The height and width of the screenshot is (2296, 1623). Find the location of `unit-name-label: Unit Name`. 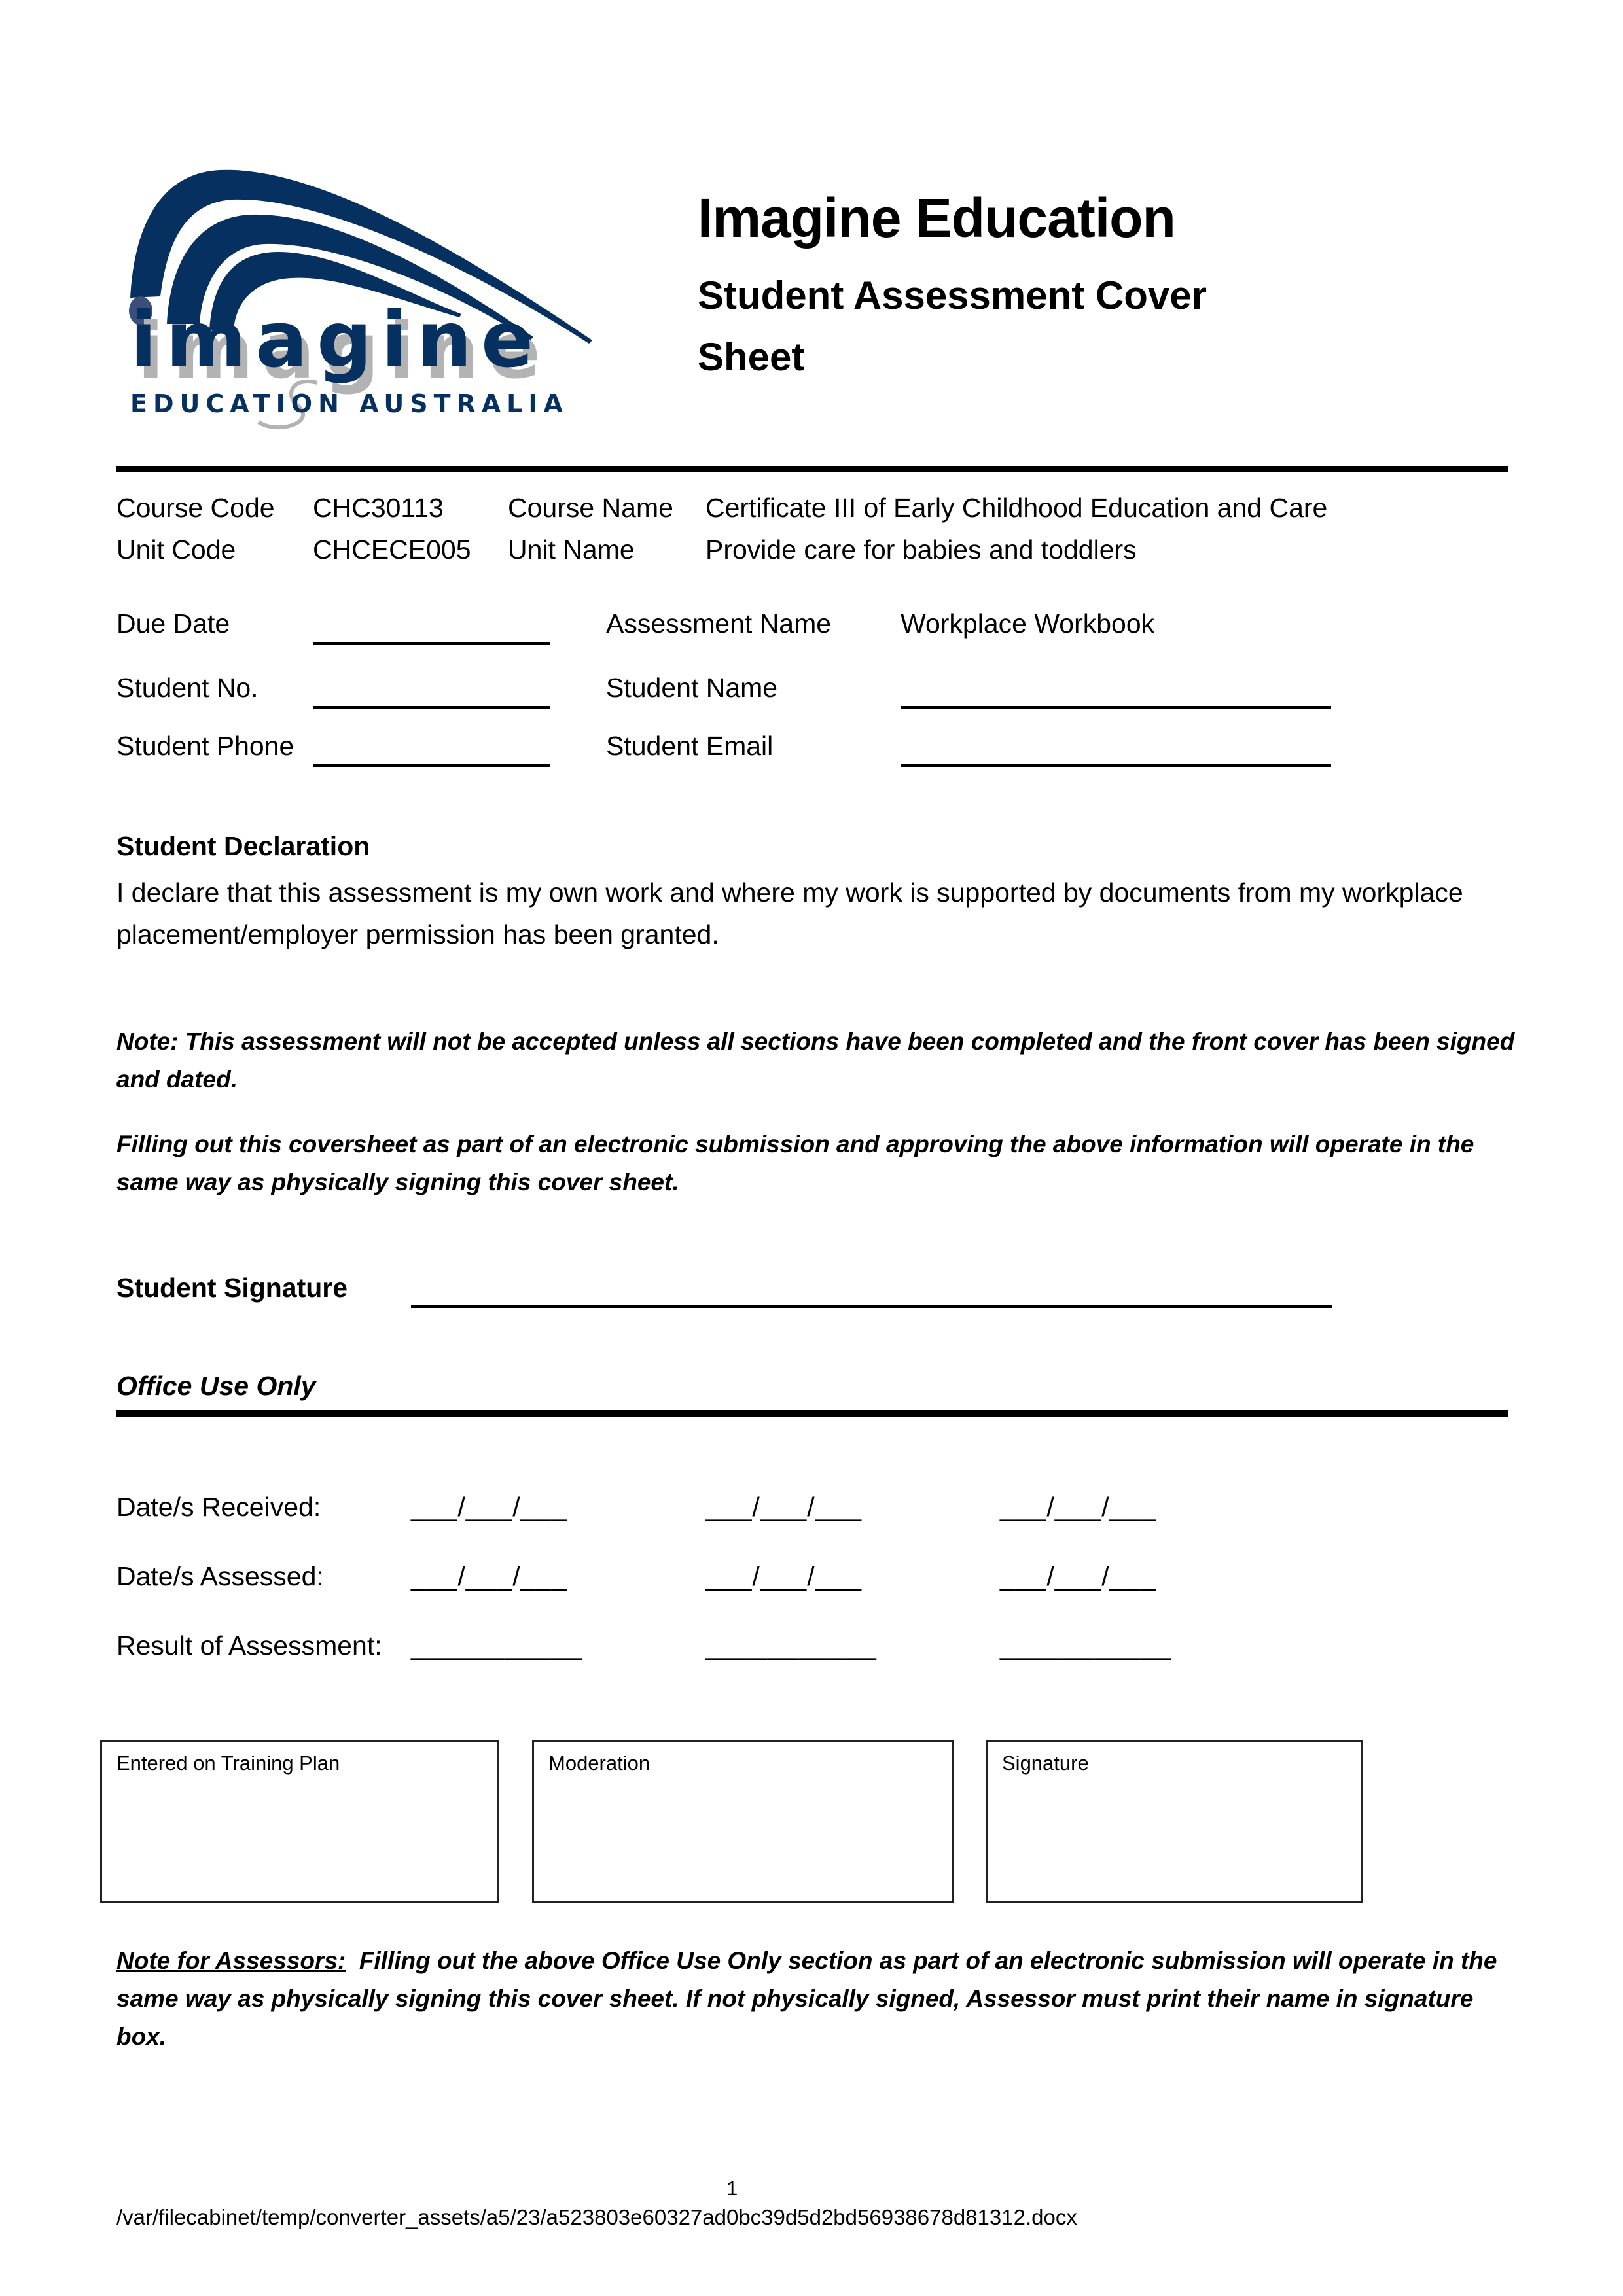

unit-name-label: Unit Name is located at coordinates (571, 550).